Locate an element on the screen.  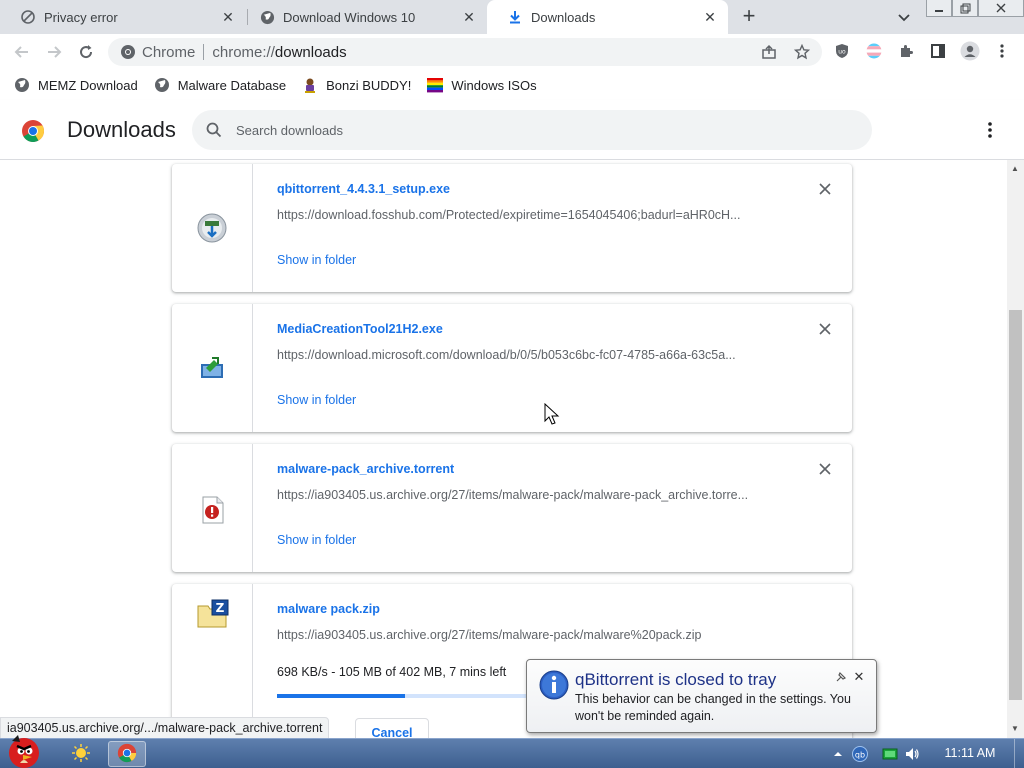
zip-folder-icon: Z is located at coordinates (212, 614).